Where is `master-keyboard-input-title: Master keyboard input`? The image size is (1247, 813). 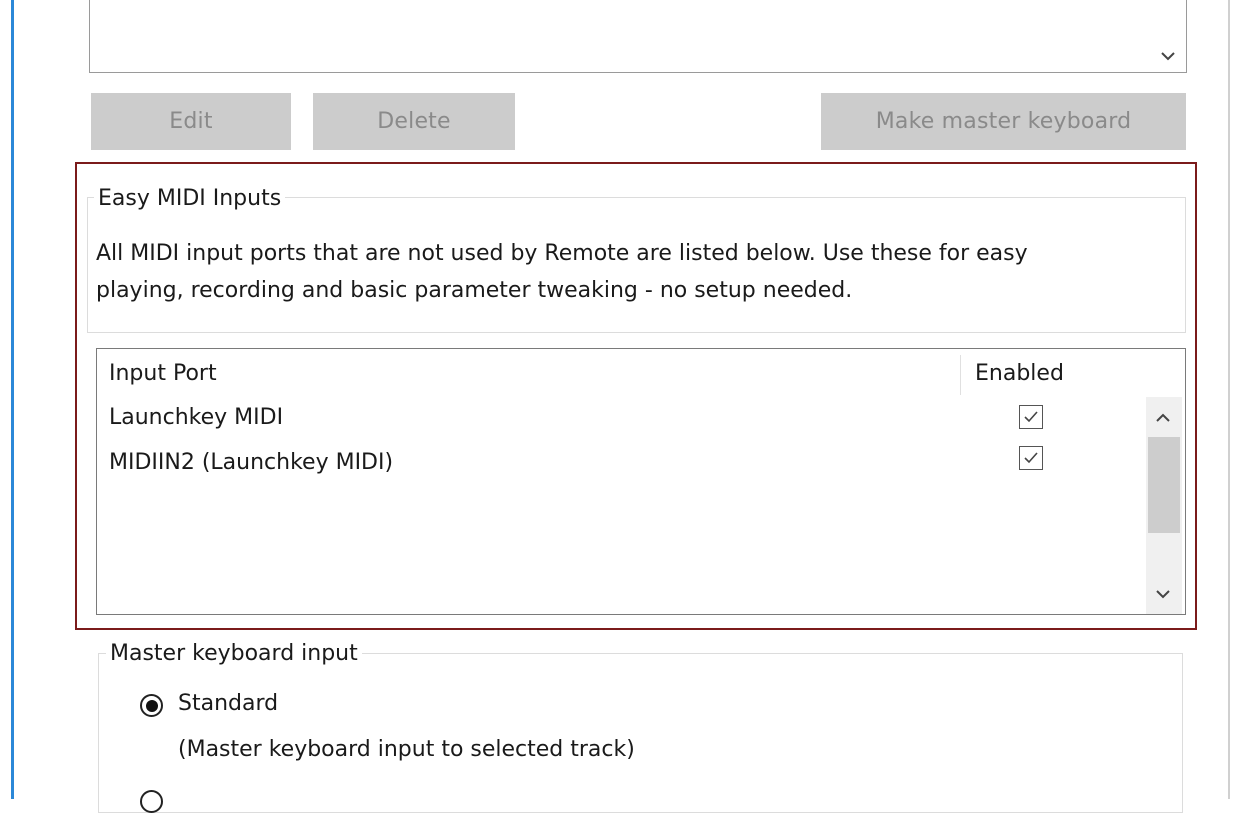 master-keyboard-input-title: Master keyboard input is located at coordinates (234, 654).